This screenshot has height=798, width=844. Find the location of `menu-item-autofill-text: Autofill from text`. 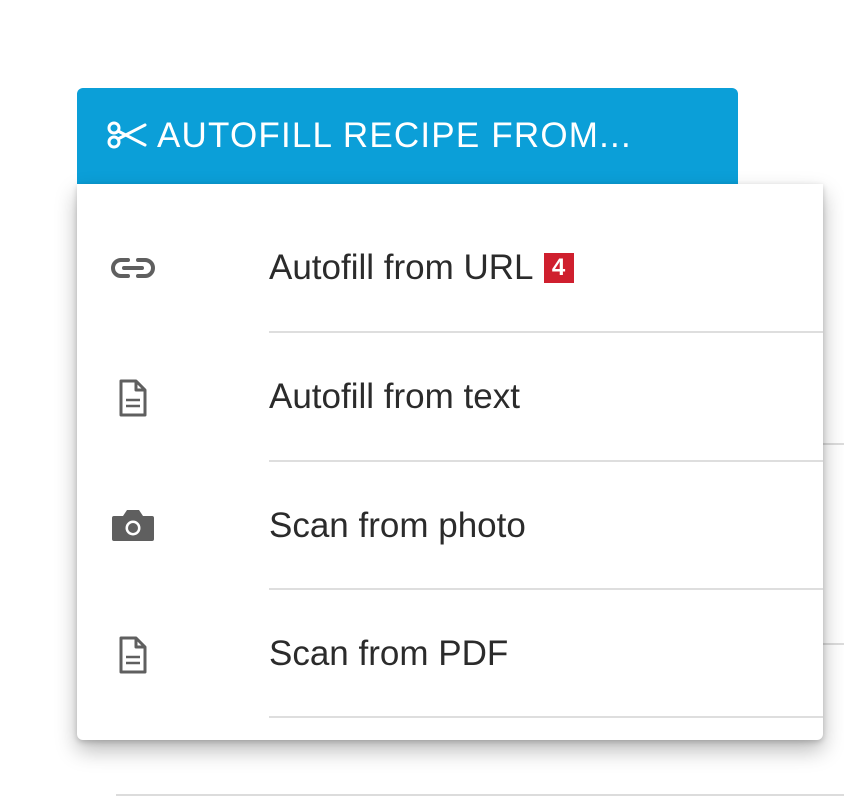

menu-item-autofill-text: Autofill from text is located at coordinates (450, 397).